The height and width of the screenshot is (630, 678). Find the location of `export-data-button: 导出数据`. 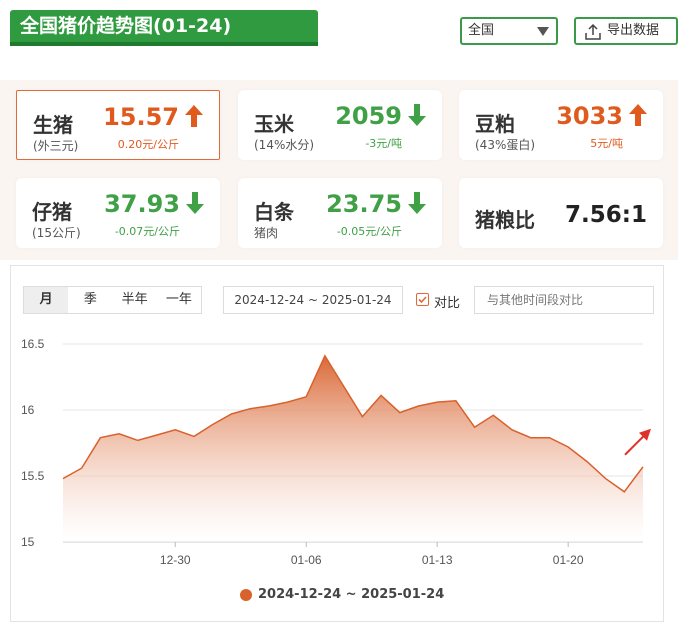

export-data-button: 导出数据 is located at coordinates (626, 31).